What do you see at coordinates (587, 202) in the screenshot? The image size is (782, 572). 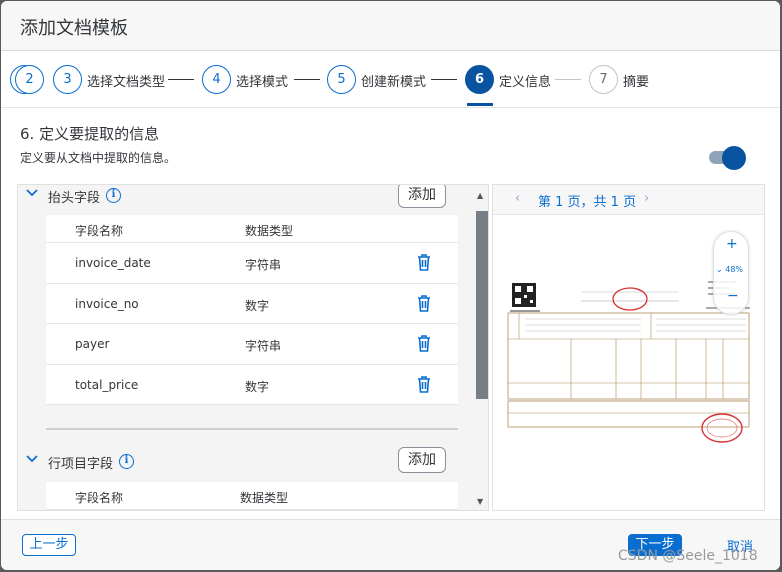 I see `page-indicator: 第 1 页，共 1 页` at bounding box center [587, 202].